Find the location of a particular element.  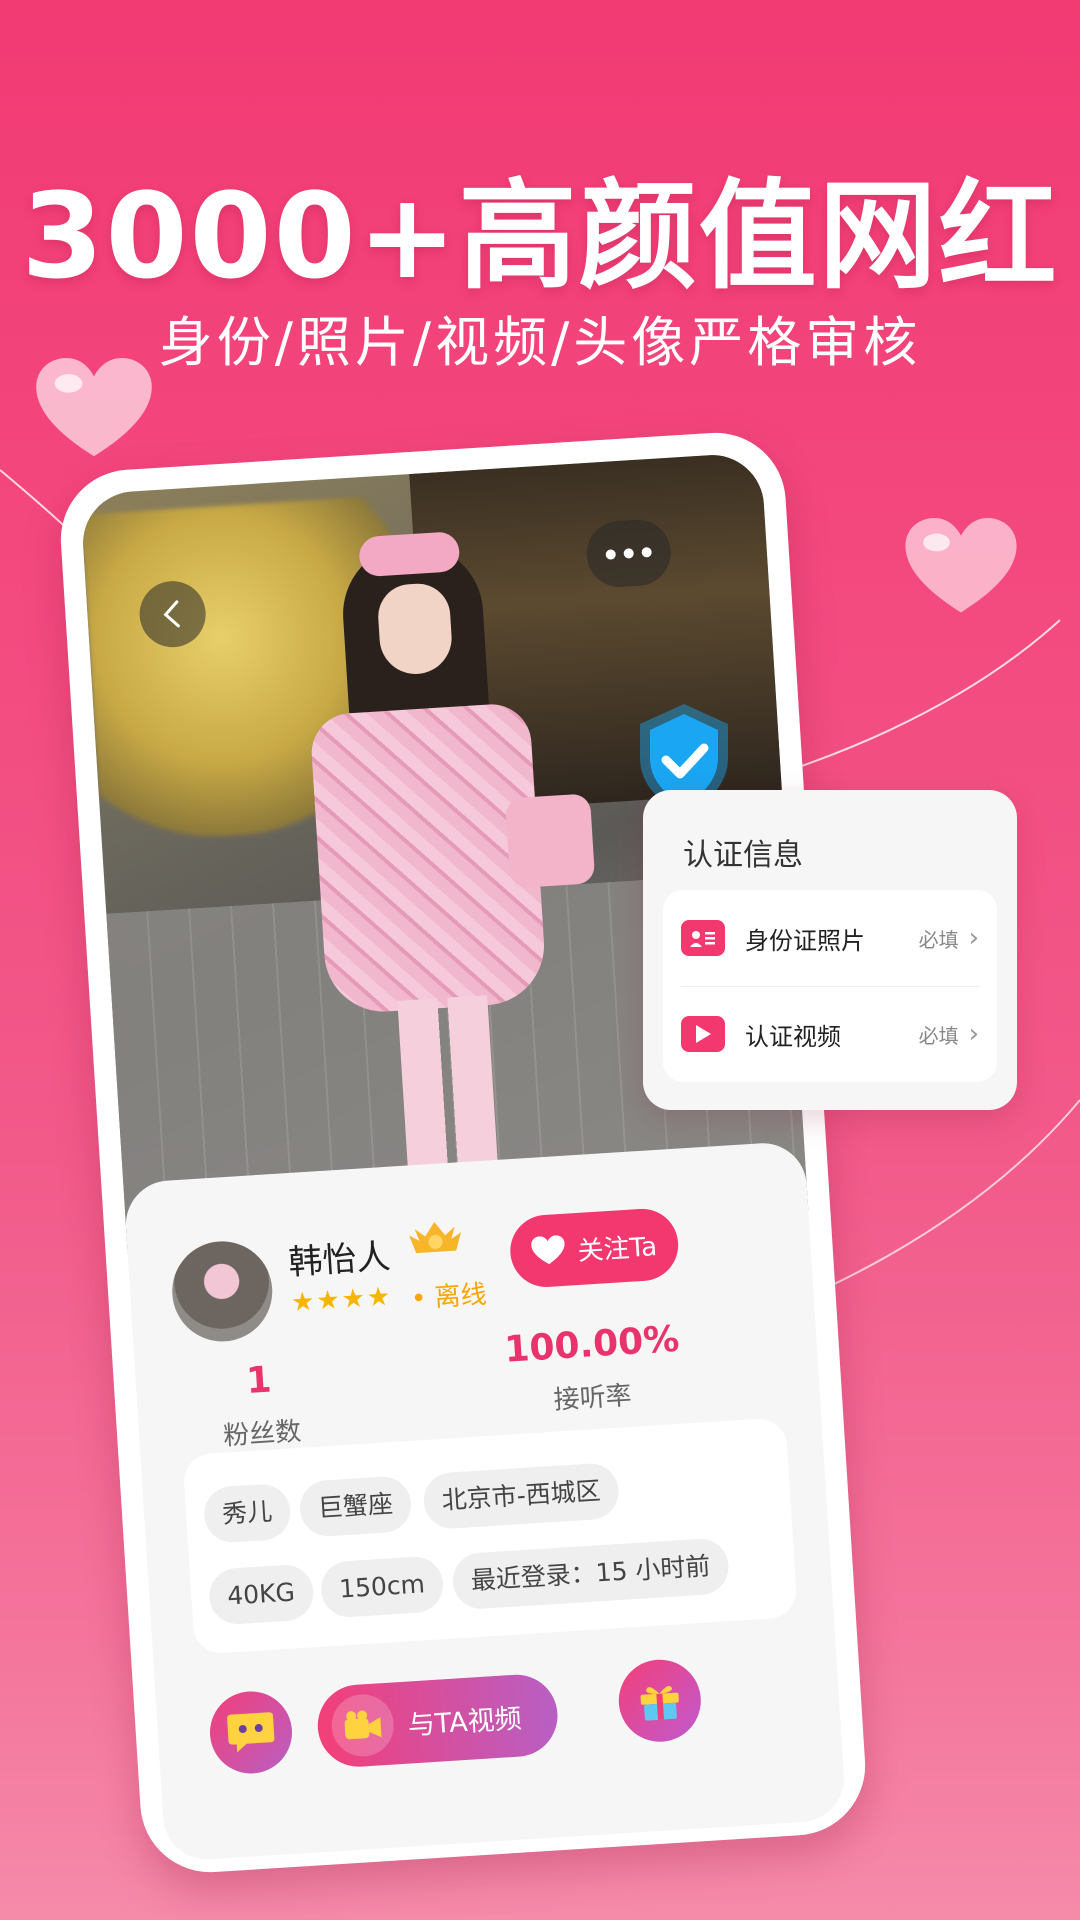

subheadline: 身份/照片/视频/头像严格审核 is located at coordinates (540, 342).